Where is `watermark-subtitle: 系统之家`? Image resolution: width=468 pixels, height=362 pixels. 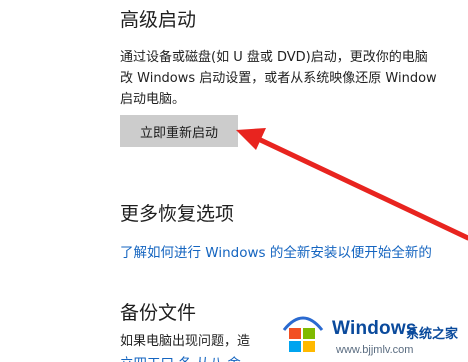
watermark-subtitle: 系统之家 is located at coordinates (432, 334).